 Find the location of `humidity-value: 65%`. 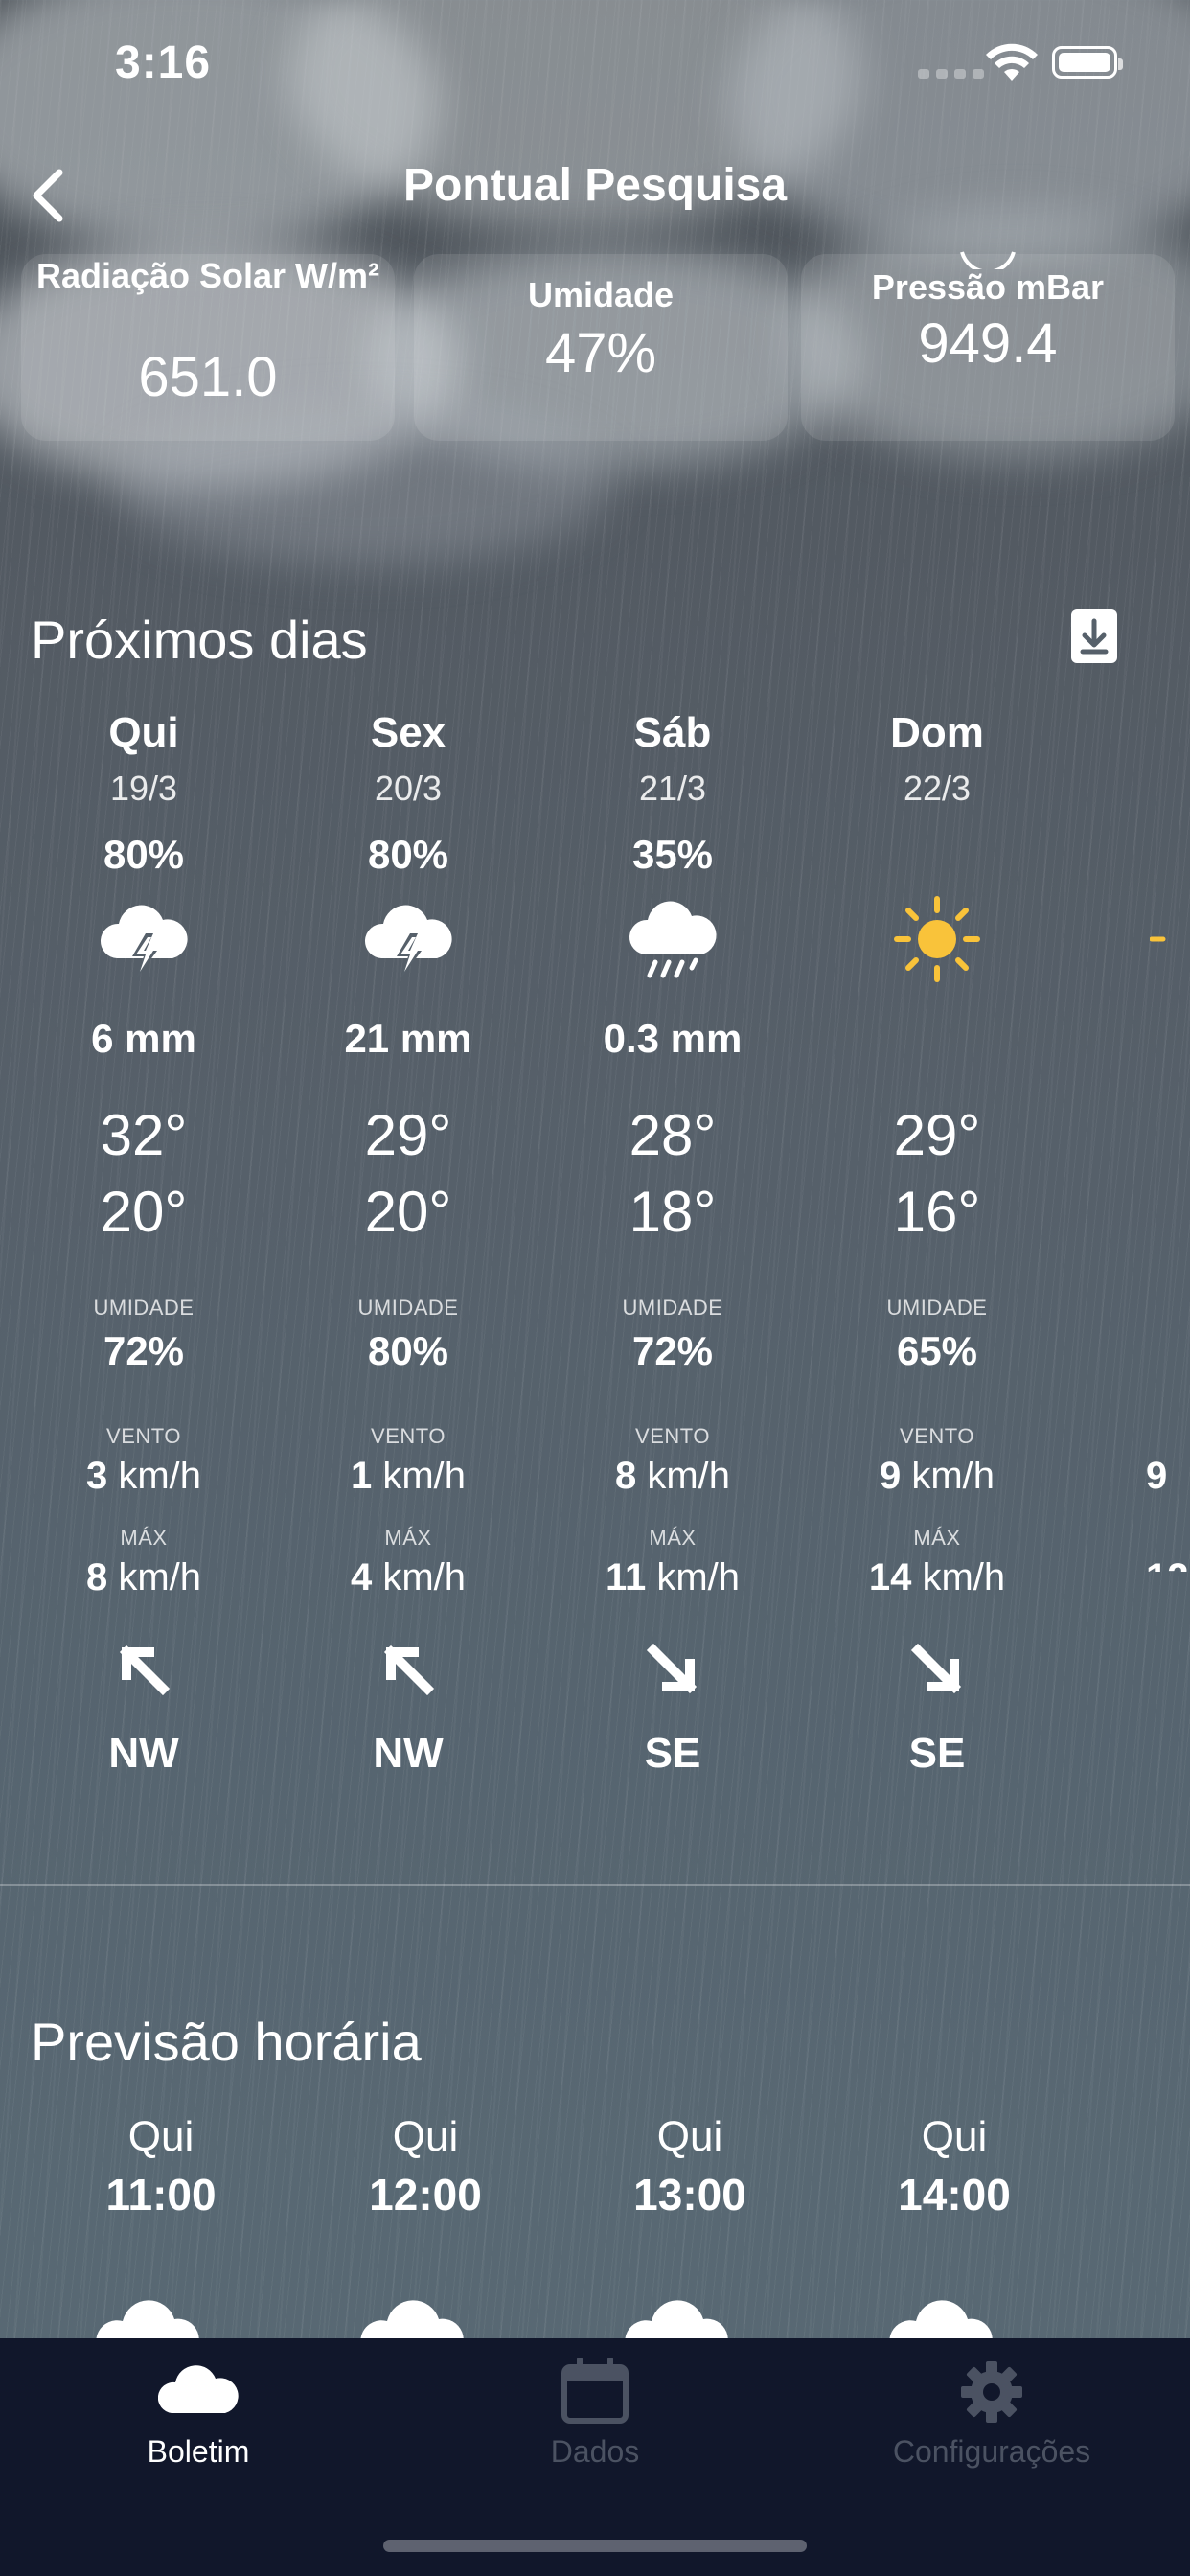

humidity-value: 65% is located at coordinates (937, 1350).